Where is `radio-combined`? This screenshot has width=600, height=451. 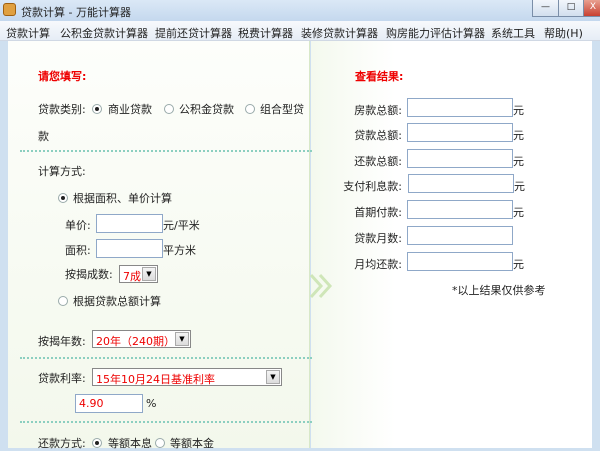 radio-combined is located at coordinates (250, 109).